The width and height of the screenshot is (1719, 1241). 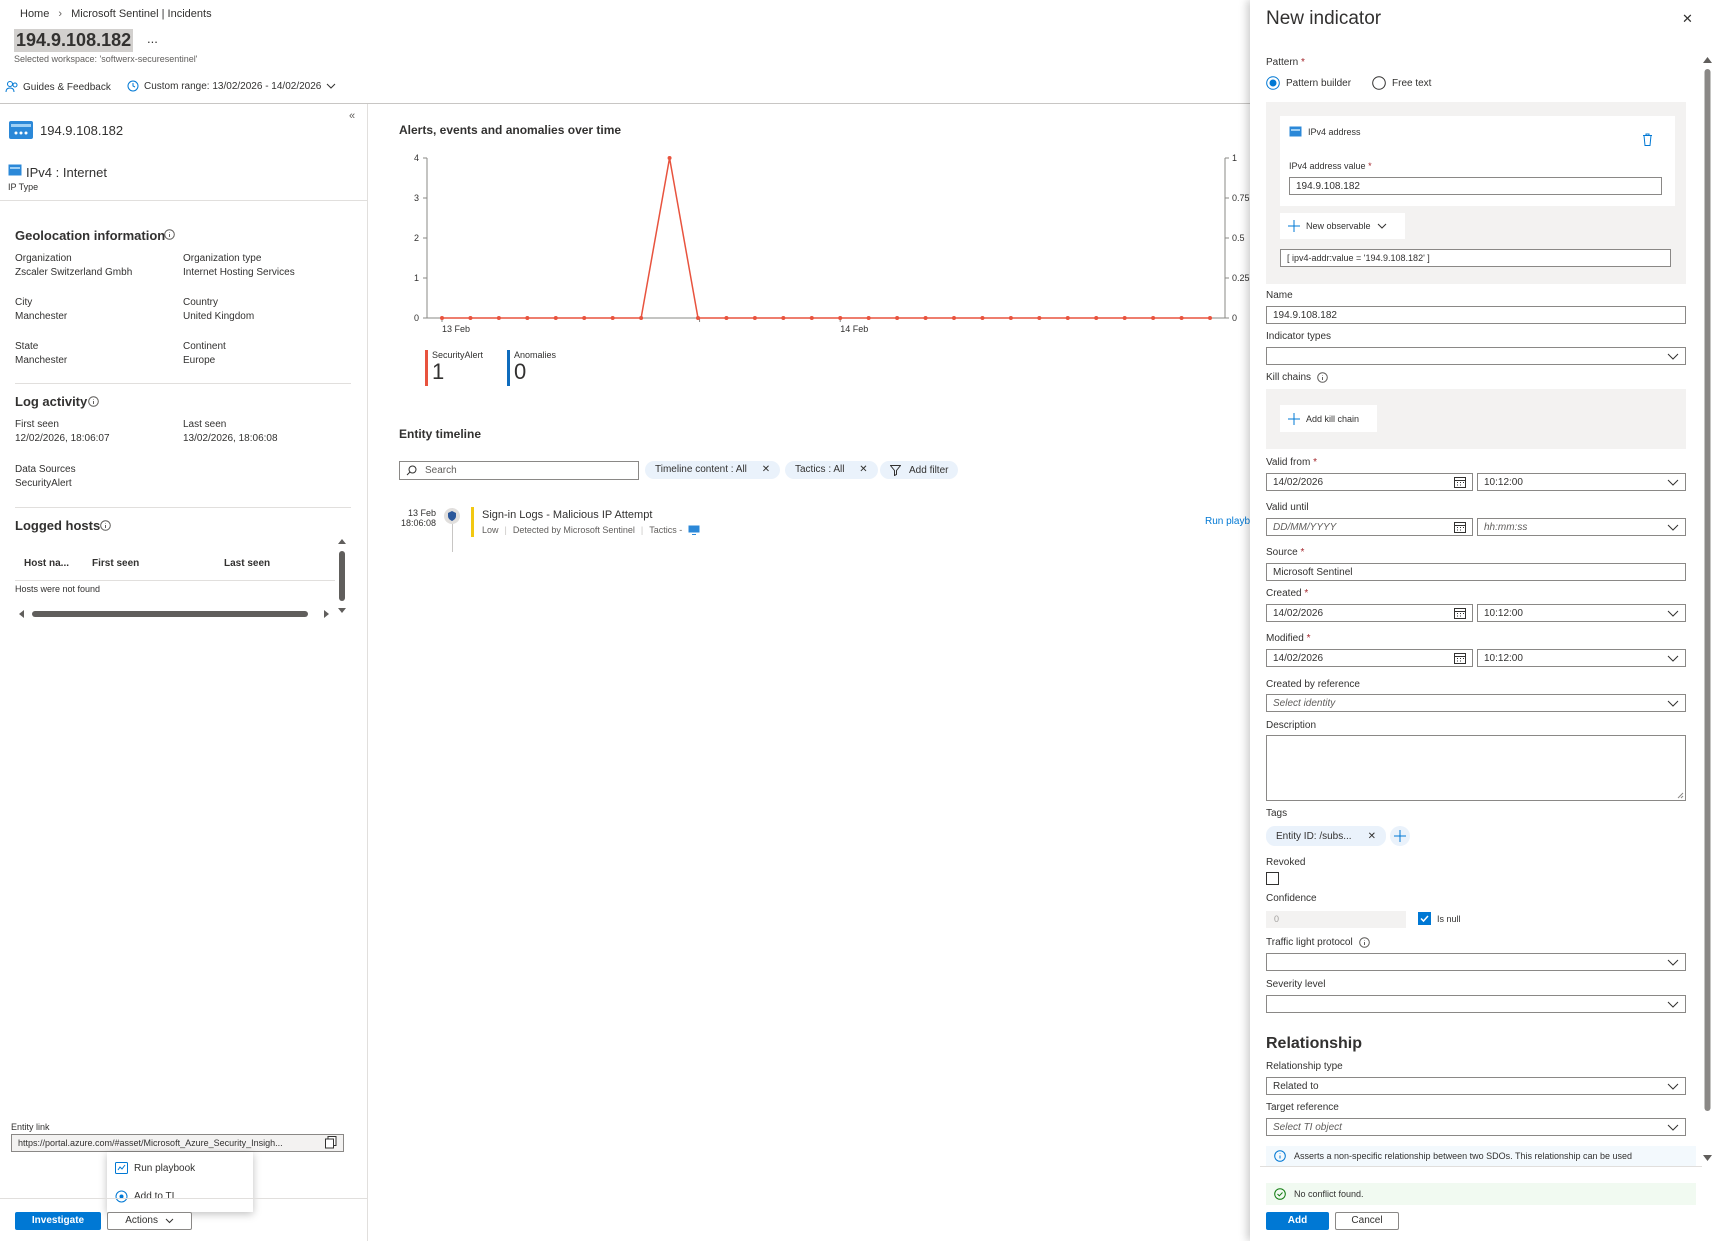 I want to click on target-reference-dropdown: Select TI object, so click(x=1476, y=1127).